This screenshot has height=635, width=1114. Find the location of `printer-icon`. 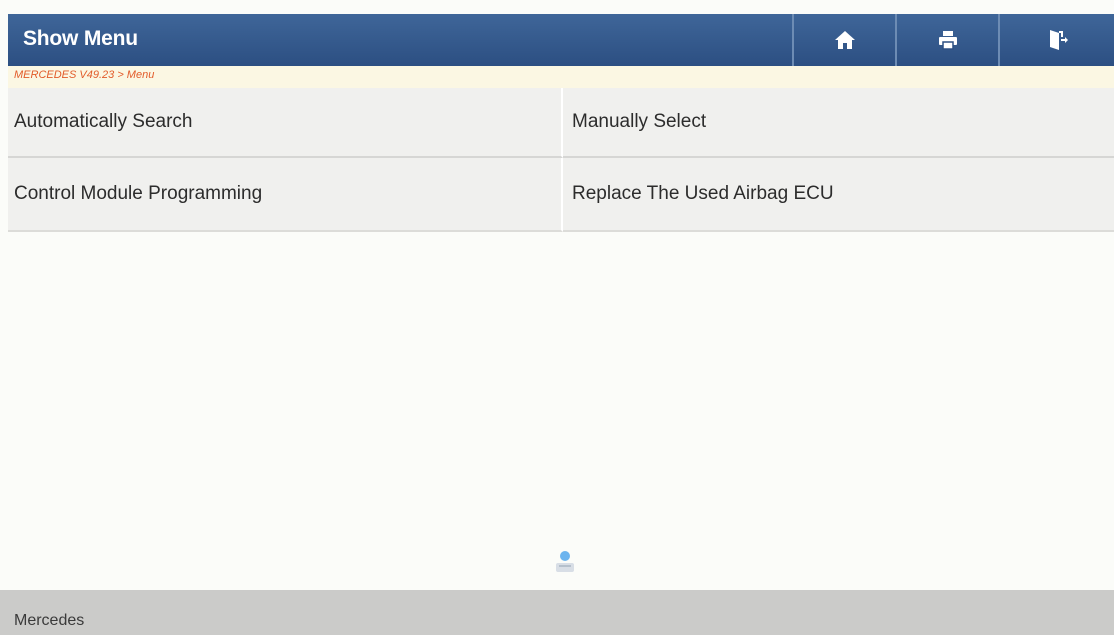

printer-icon is located at coordinates (947, 40).